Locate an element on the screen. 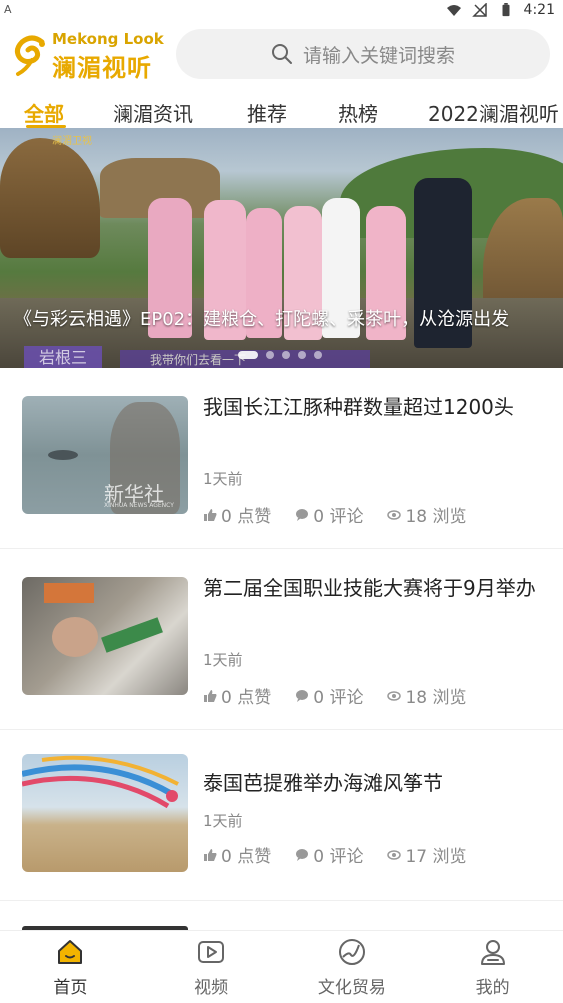 The height and width of the screenshot is (1003, 563). tab-2022-lanmei: 2022澜湄视听 is located at coordinates (493, 112).